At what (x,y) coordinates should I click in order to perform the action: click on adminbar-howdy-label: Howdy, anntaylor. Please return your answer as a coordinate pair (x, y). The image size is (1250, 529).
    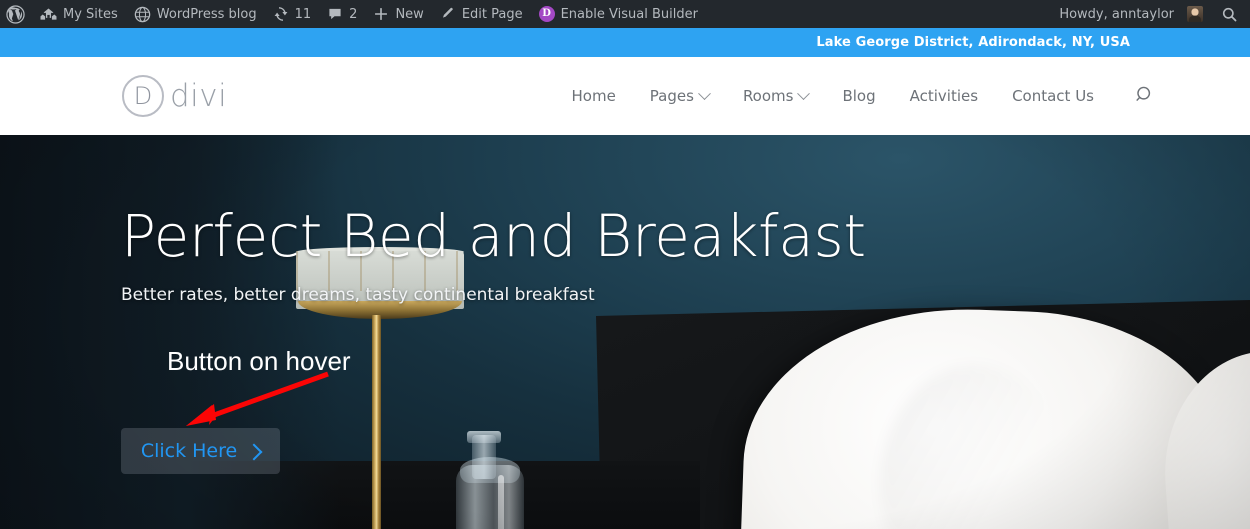
    Looking at the image, I should click on (1116, 14).